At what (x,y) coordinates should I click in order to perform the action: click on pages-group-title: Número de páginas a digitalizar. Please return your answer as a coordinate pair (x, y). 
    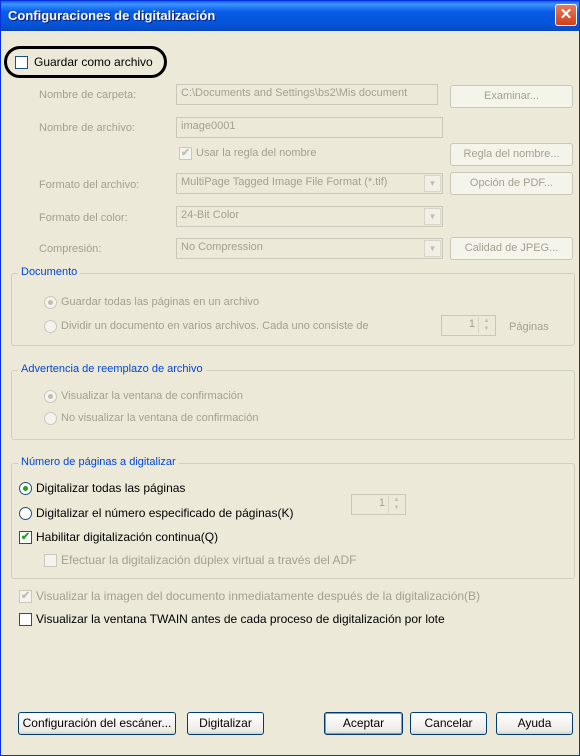
    Looking at the image, I should click on (98, 462).